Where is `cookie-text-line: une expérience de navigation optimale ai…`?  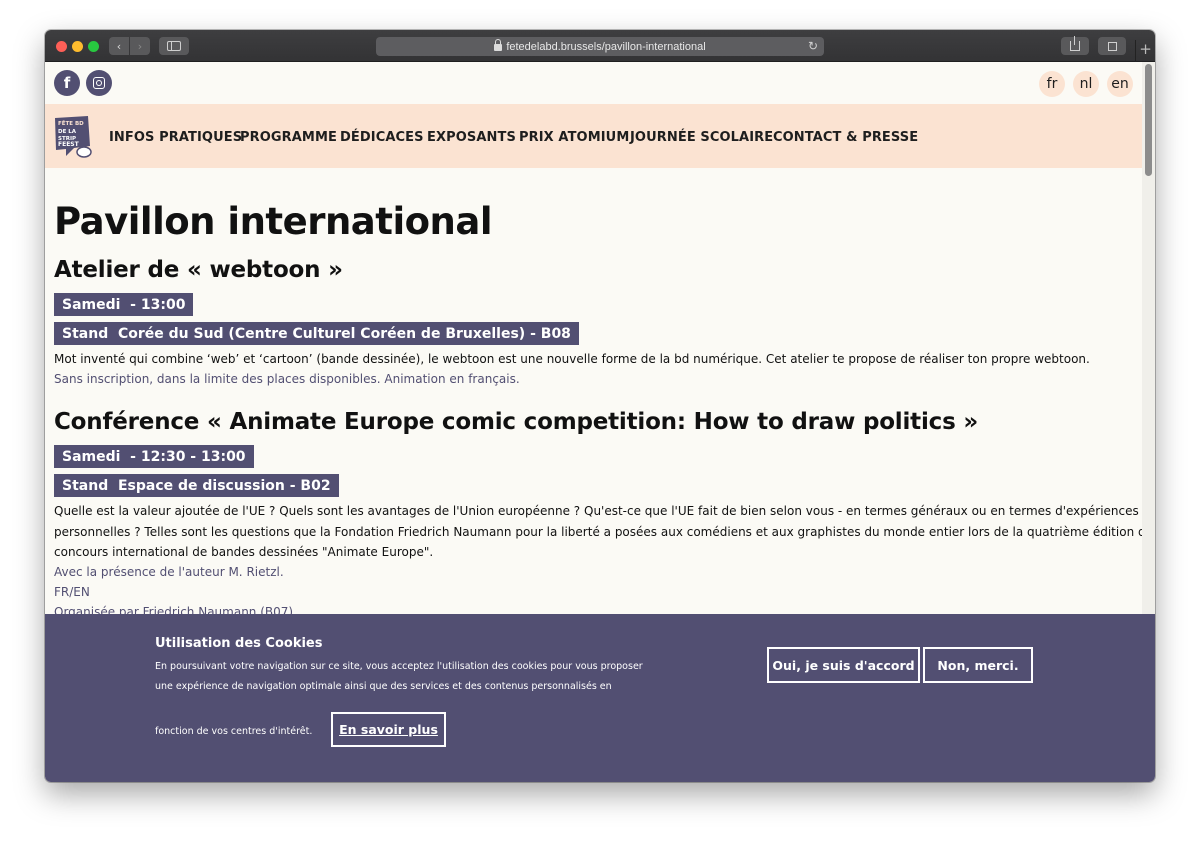 cookie-text-line: une expérience de navigation optimale ai… is located at coordinates (383, 686).